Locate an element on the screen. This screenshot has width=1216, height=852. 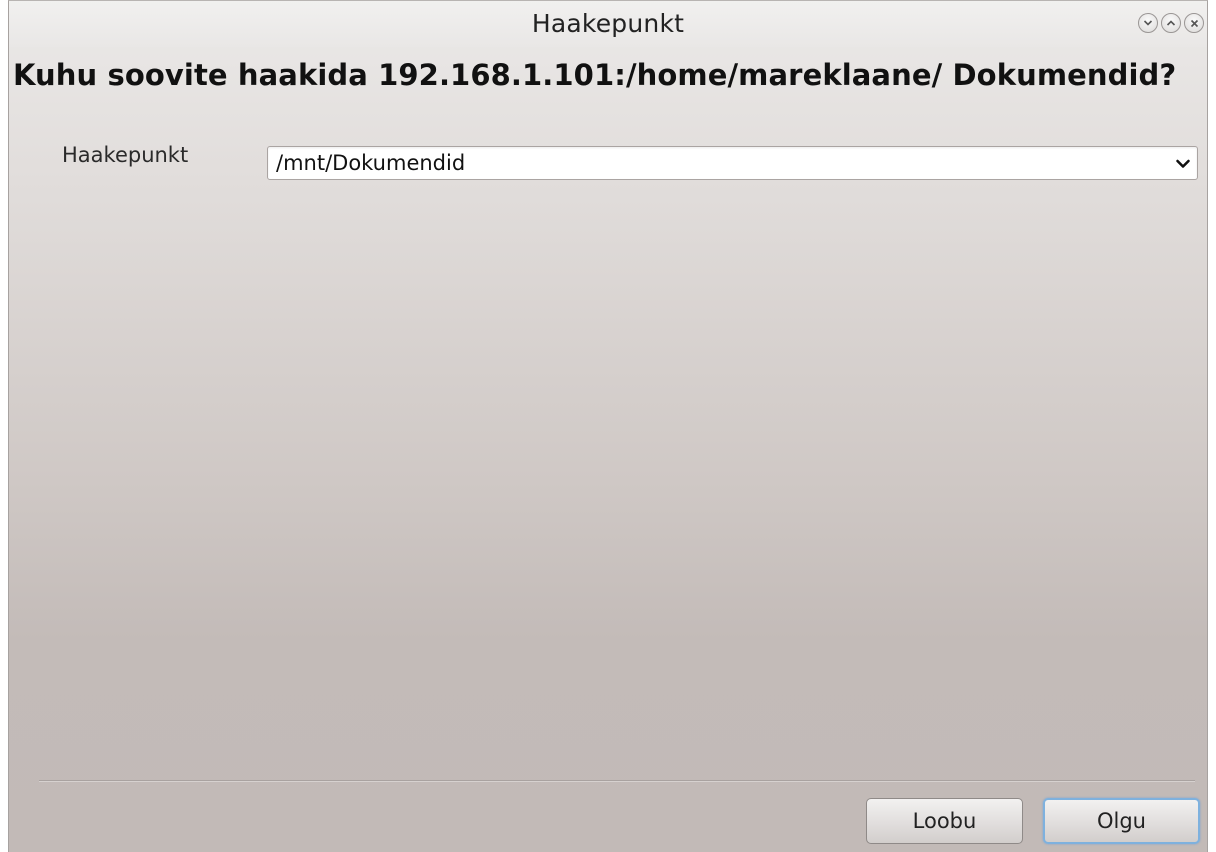
chevron-up-icon is located at coordinates (1171, 23).